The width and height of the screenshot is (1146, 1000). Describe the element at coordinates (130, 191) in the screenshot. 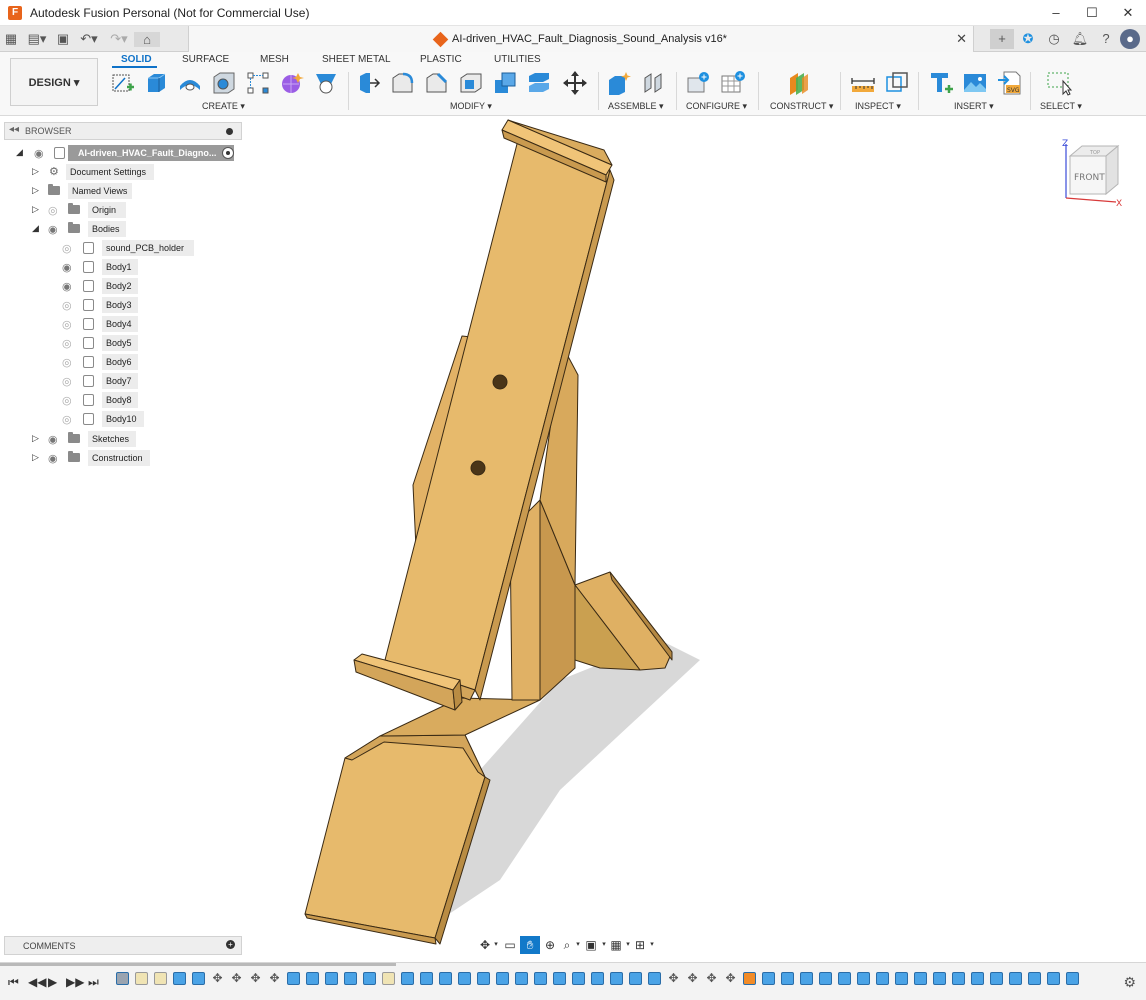

I see `browser-item-named-views: ▷ Named Views` at that location.